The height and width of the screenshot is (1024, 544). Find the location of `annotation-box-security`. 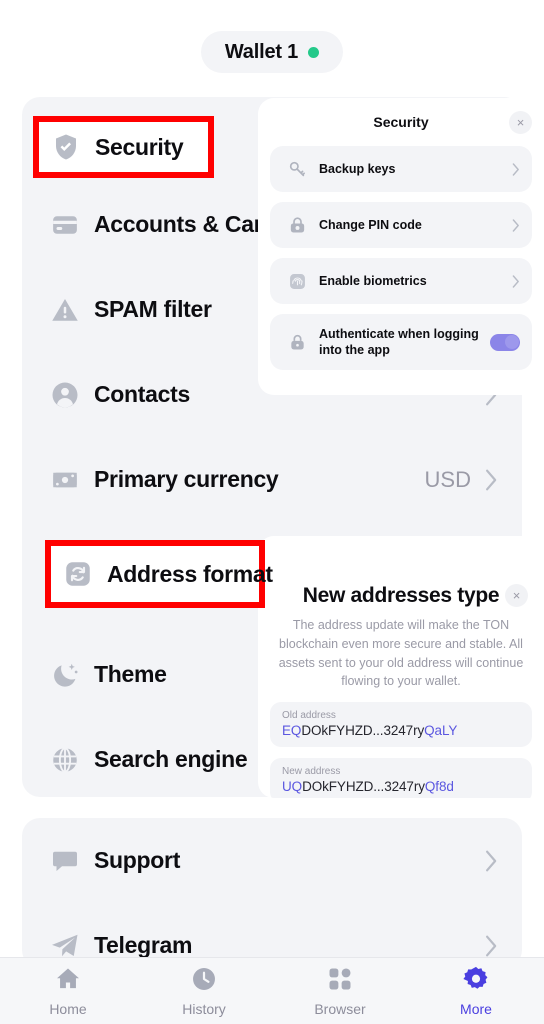

annotation-box-security is located at coordinates (123, 147).